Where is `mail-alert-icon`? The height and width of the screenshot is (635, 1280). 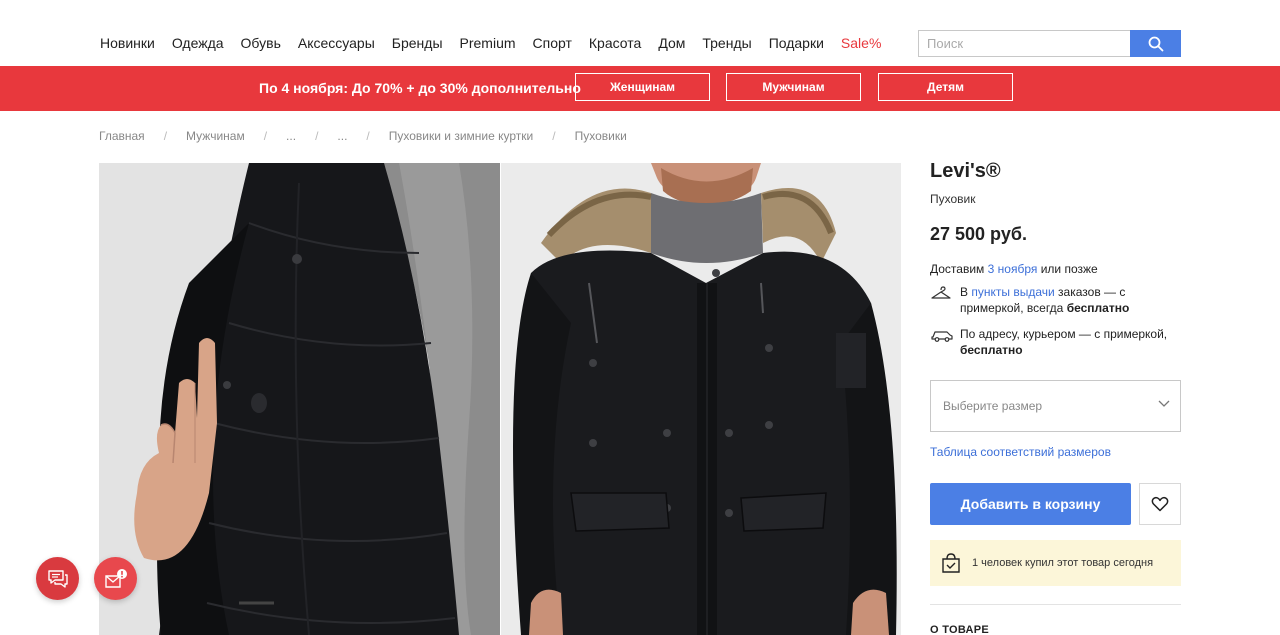
mail-alert-icon is located at coordinates (115, 578).